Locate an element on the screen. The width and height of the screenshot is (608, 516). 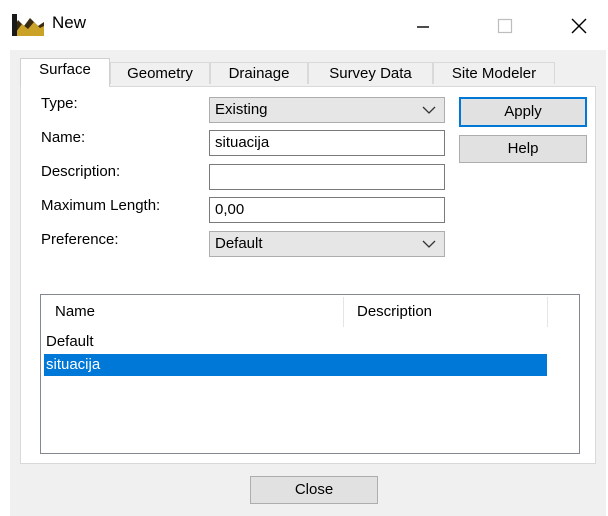
type-dropdown: Existing is located at coordinates (327, 110).